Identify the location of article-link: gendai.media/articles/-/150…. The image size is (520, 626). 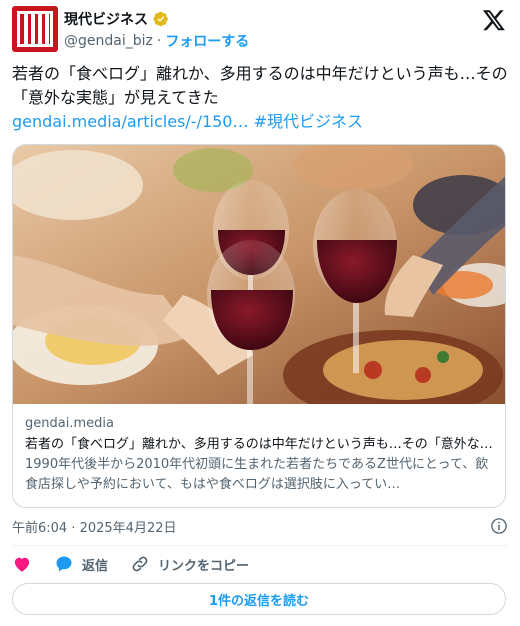
(130, 121).